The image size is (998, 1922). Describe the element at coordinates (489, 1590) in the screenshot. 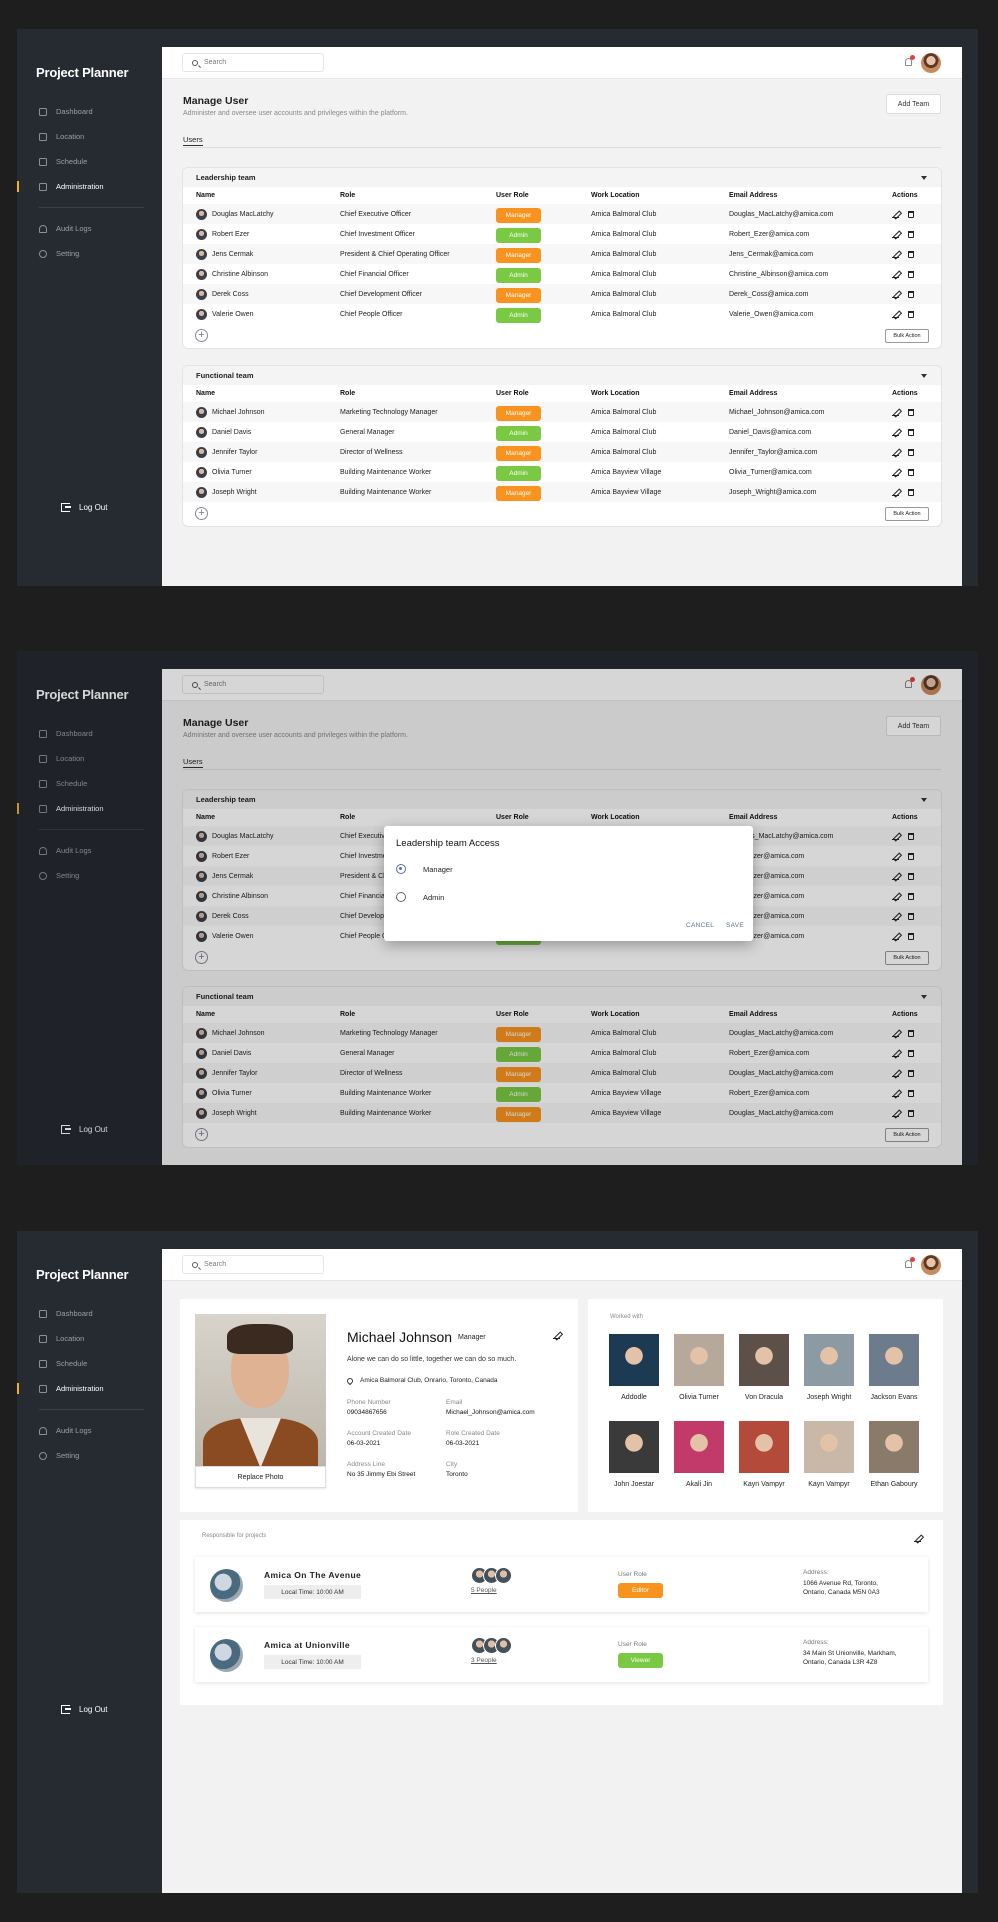

I see `people-link: 5 People` at that location.